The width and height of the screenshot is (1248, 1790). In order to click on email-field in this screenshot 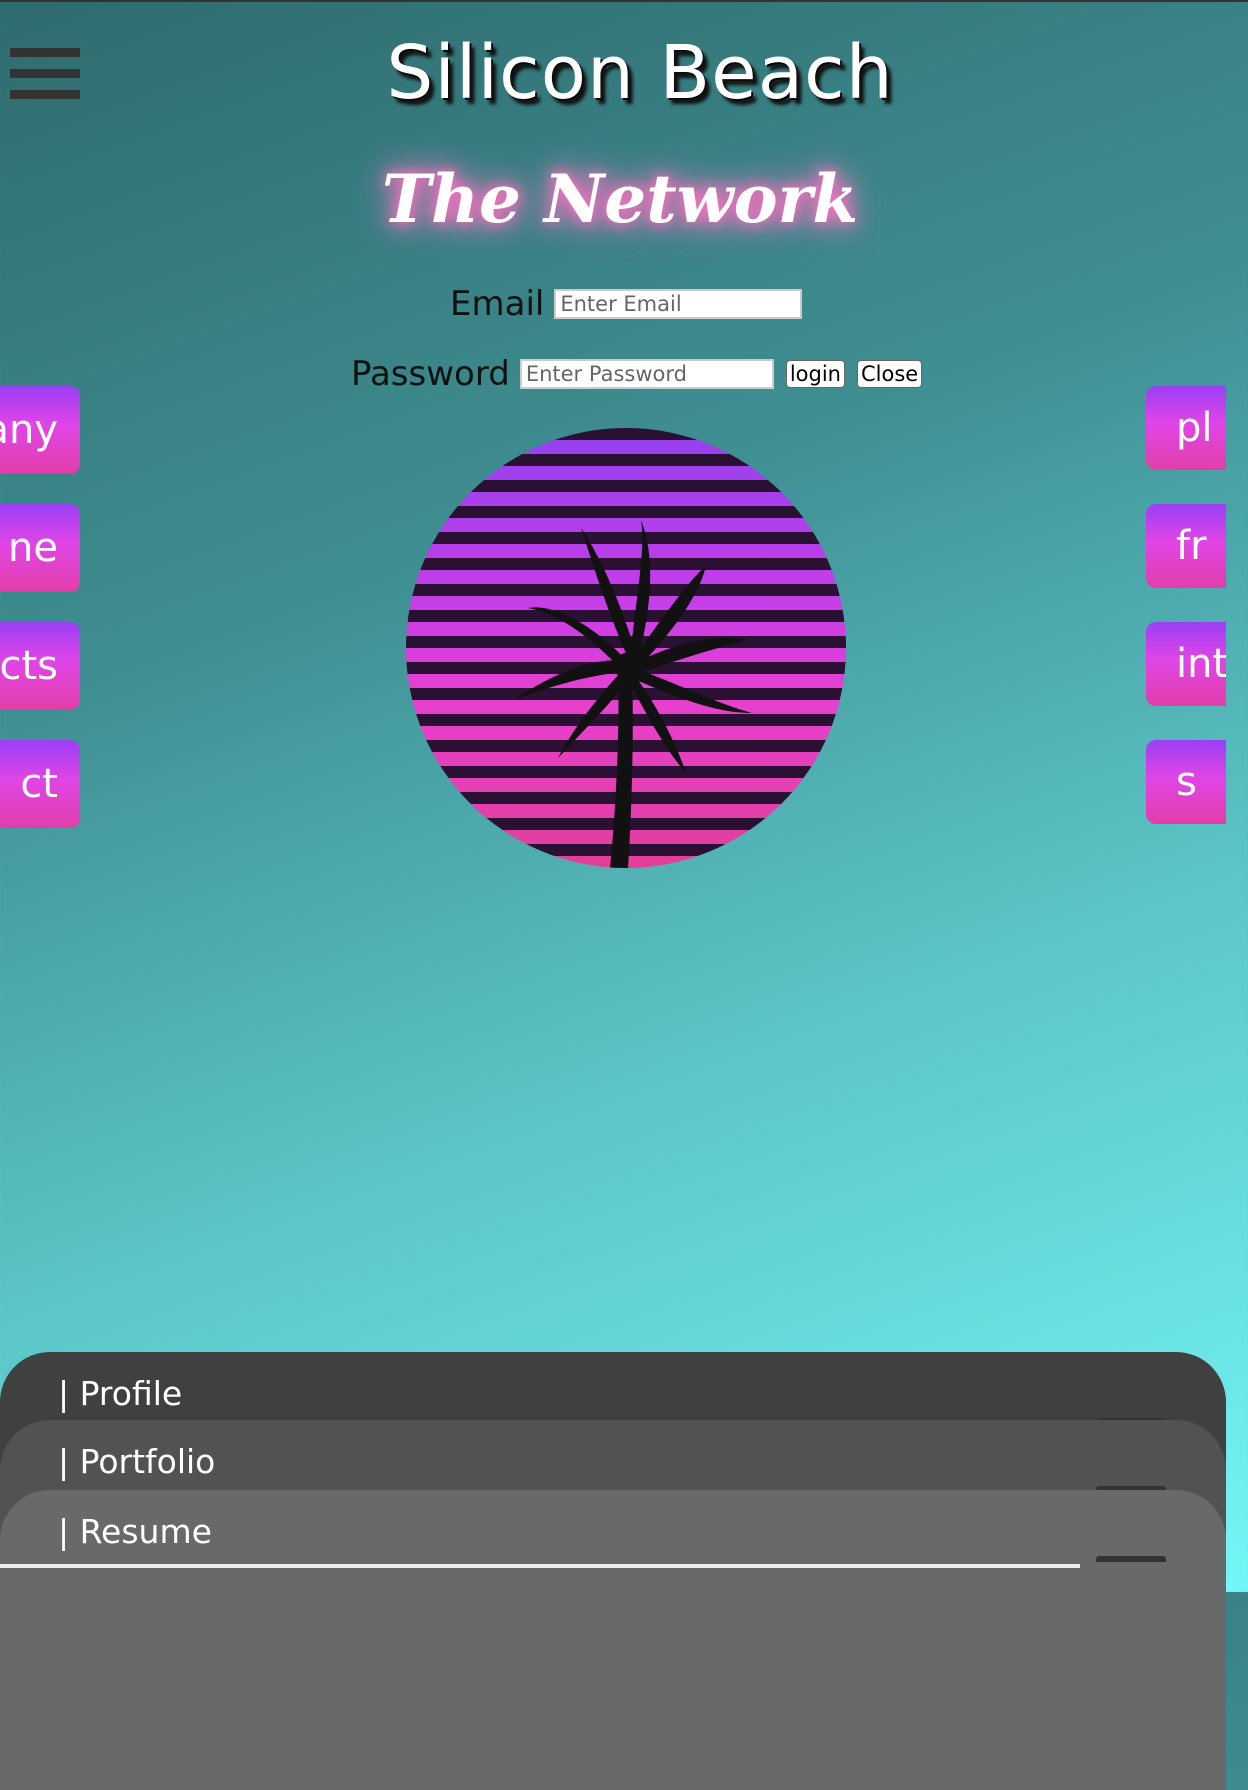, I will do `click(678, 304)`.